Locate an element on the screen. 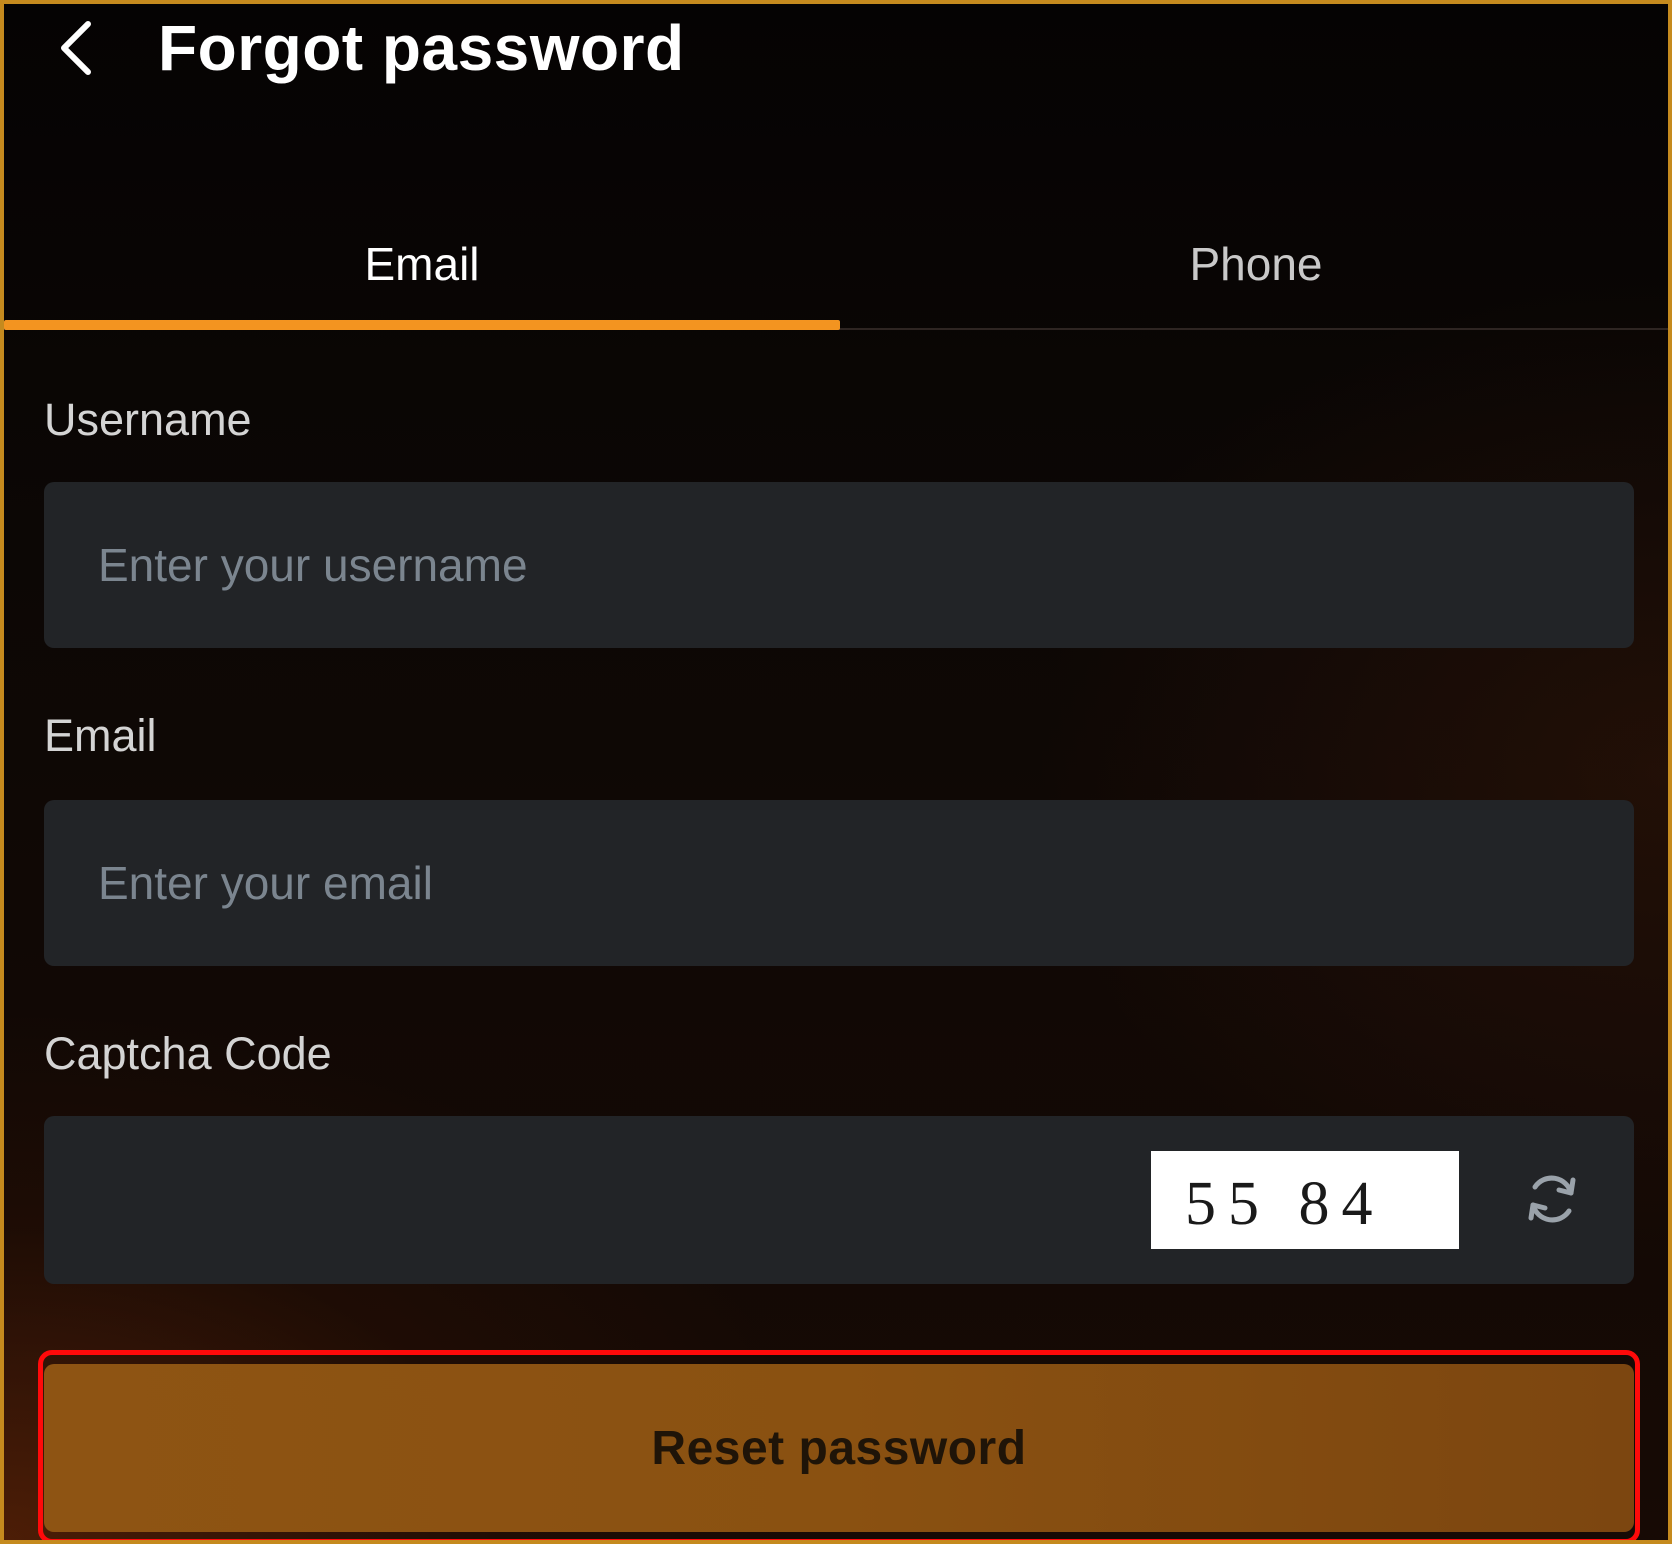 This screenshot has width=1672, height=1544. email-field-container is located at coordinates (839, 883).